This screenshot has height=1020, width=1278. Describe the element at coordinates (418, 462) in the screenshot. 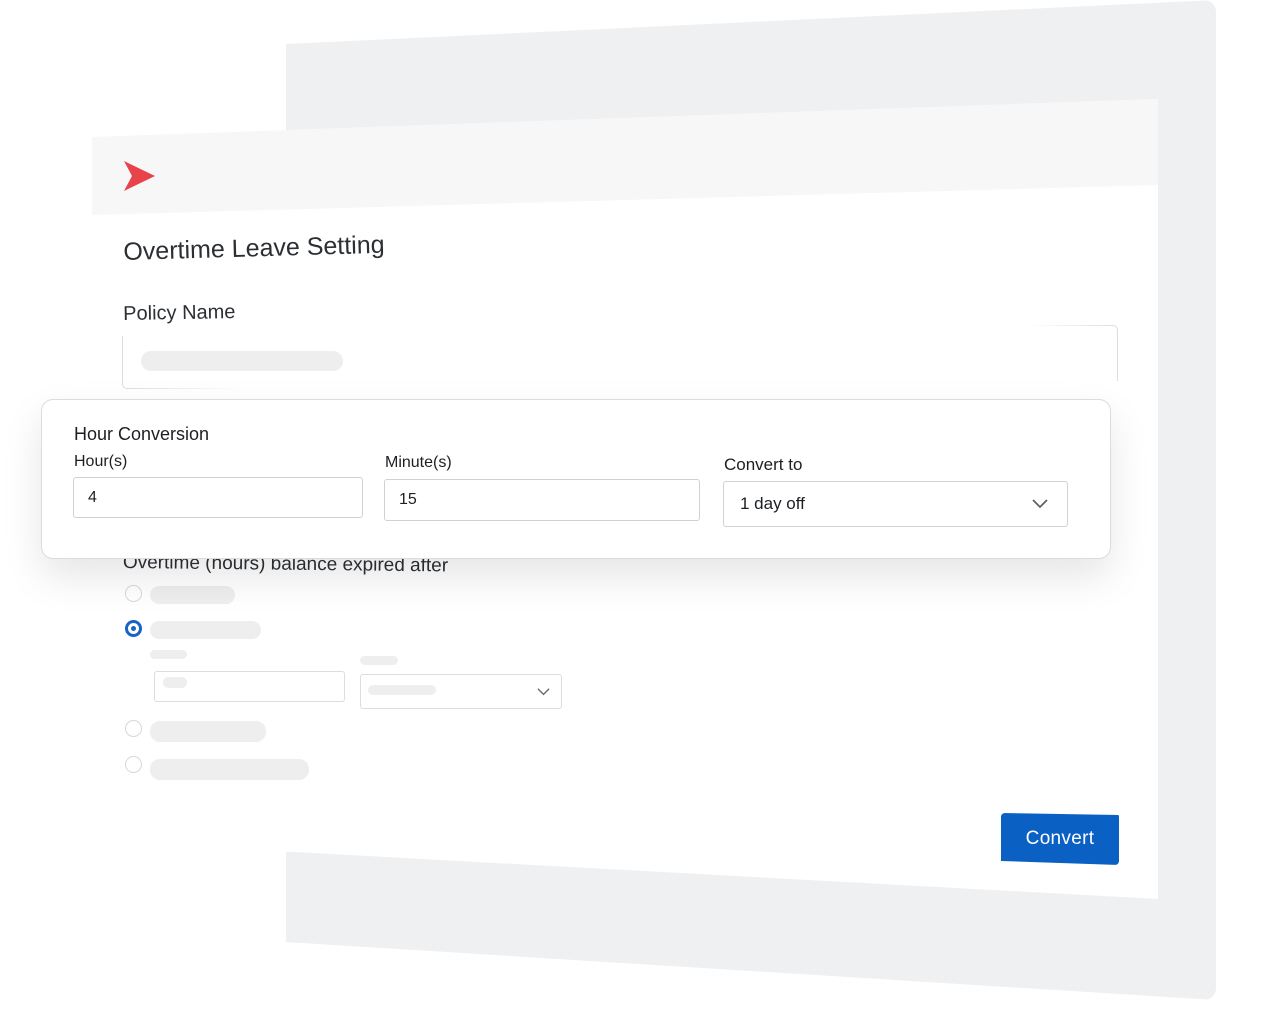

I see `minutes-label: Minute(s)` at that location.